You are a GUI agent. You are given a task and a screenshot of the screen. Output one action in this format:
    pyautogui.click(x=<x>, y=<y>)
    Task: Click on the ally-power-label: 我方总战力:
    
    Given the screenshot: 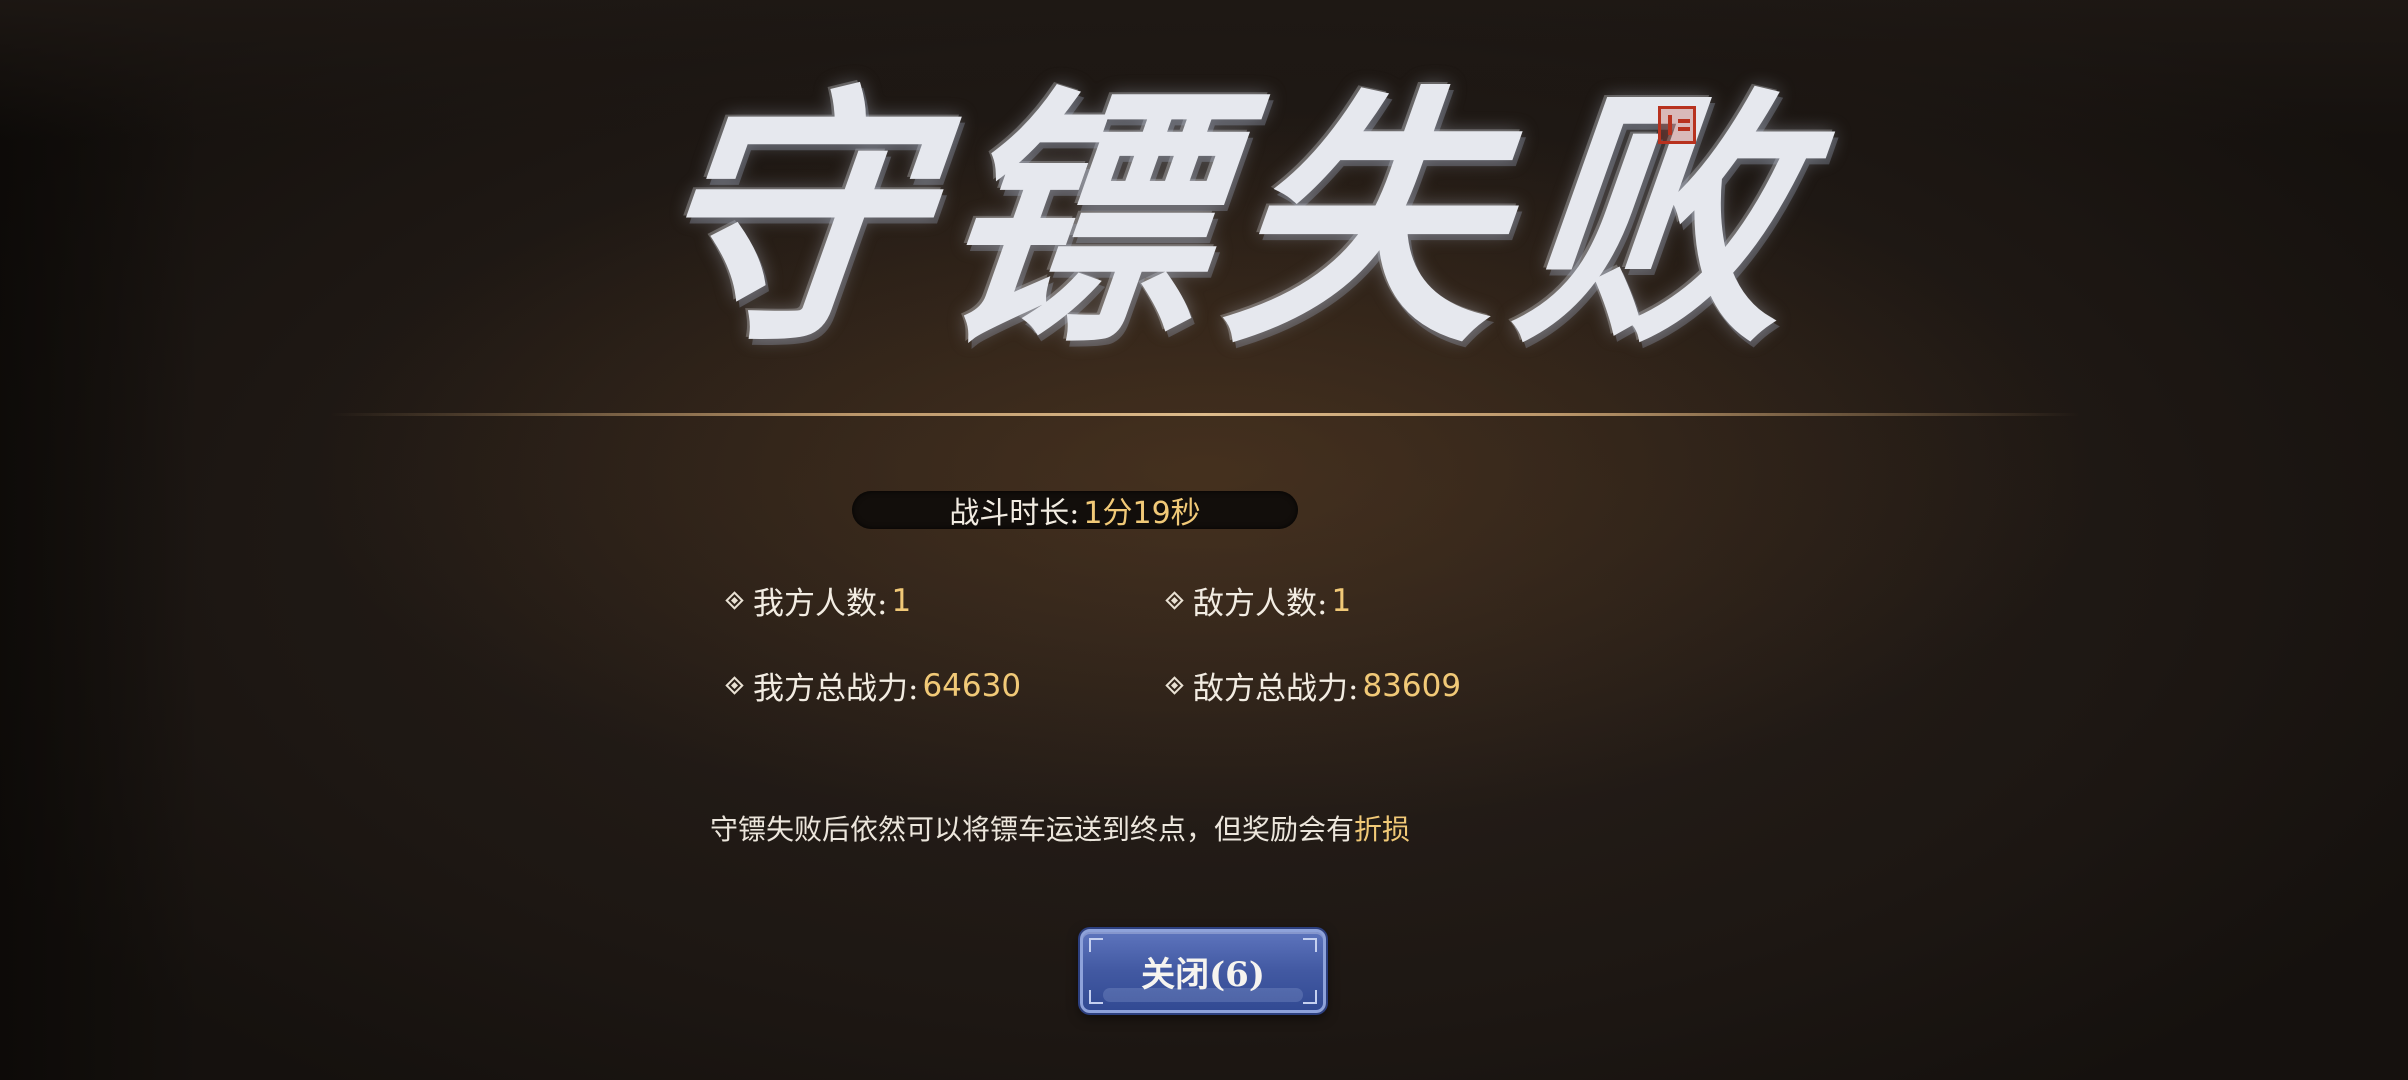 What is the action you would take?
    pyautogui.click(x=836, y=689)
    